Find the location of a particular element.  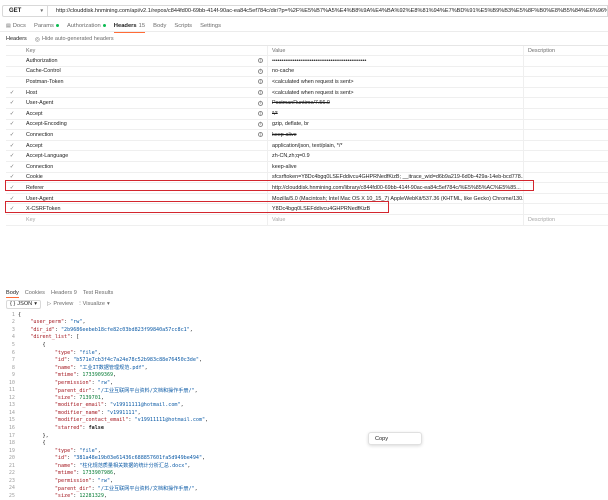

method-select: GET ▾ is located at coordinates (25, 11).